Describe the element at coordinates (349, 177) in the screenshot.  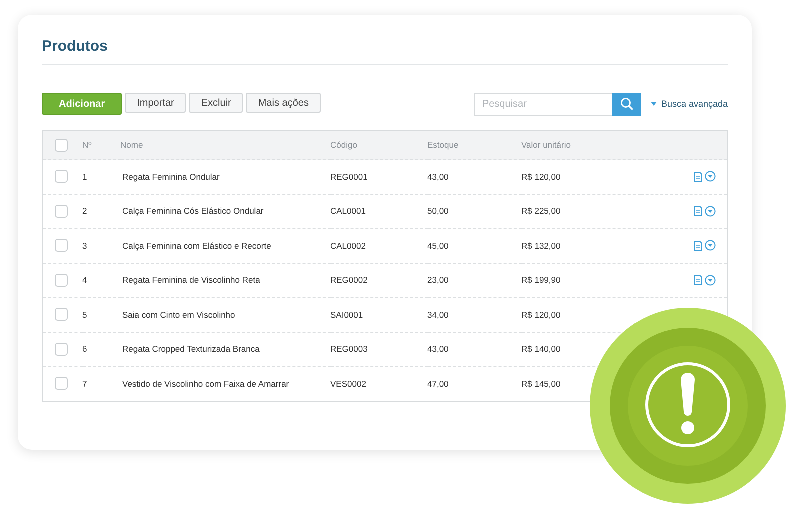
I see `table-cell: REG0001` at that location.